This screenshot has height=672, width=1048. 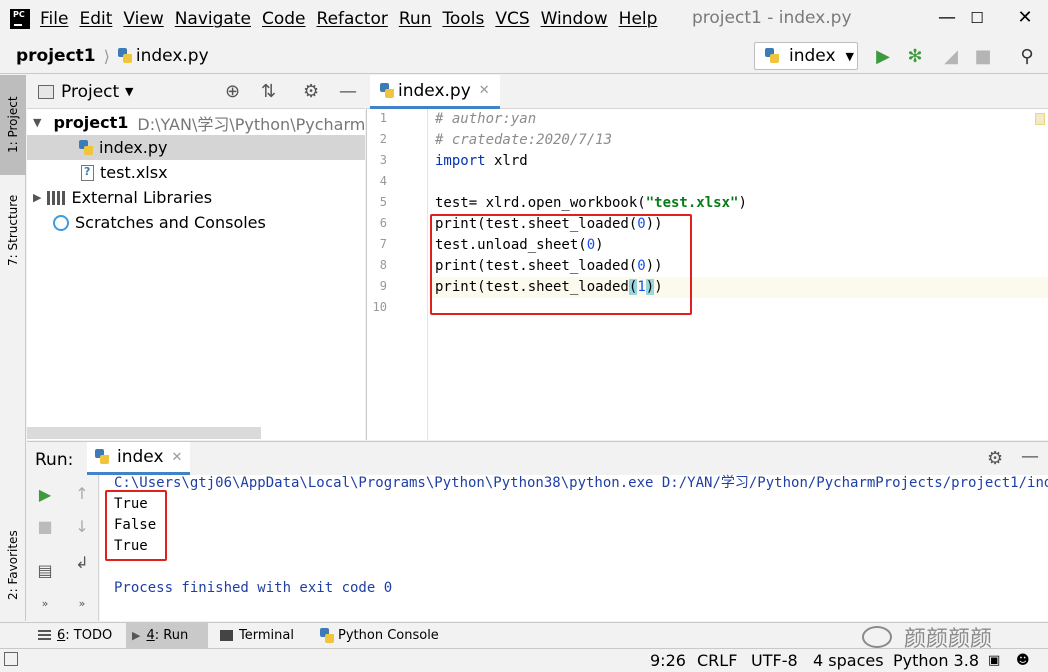 What do you see at coordinates (668, 660) in the screenshot?
I see `cursor-position: 9:26` at bounding box center [668, 660].